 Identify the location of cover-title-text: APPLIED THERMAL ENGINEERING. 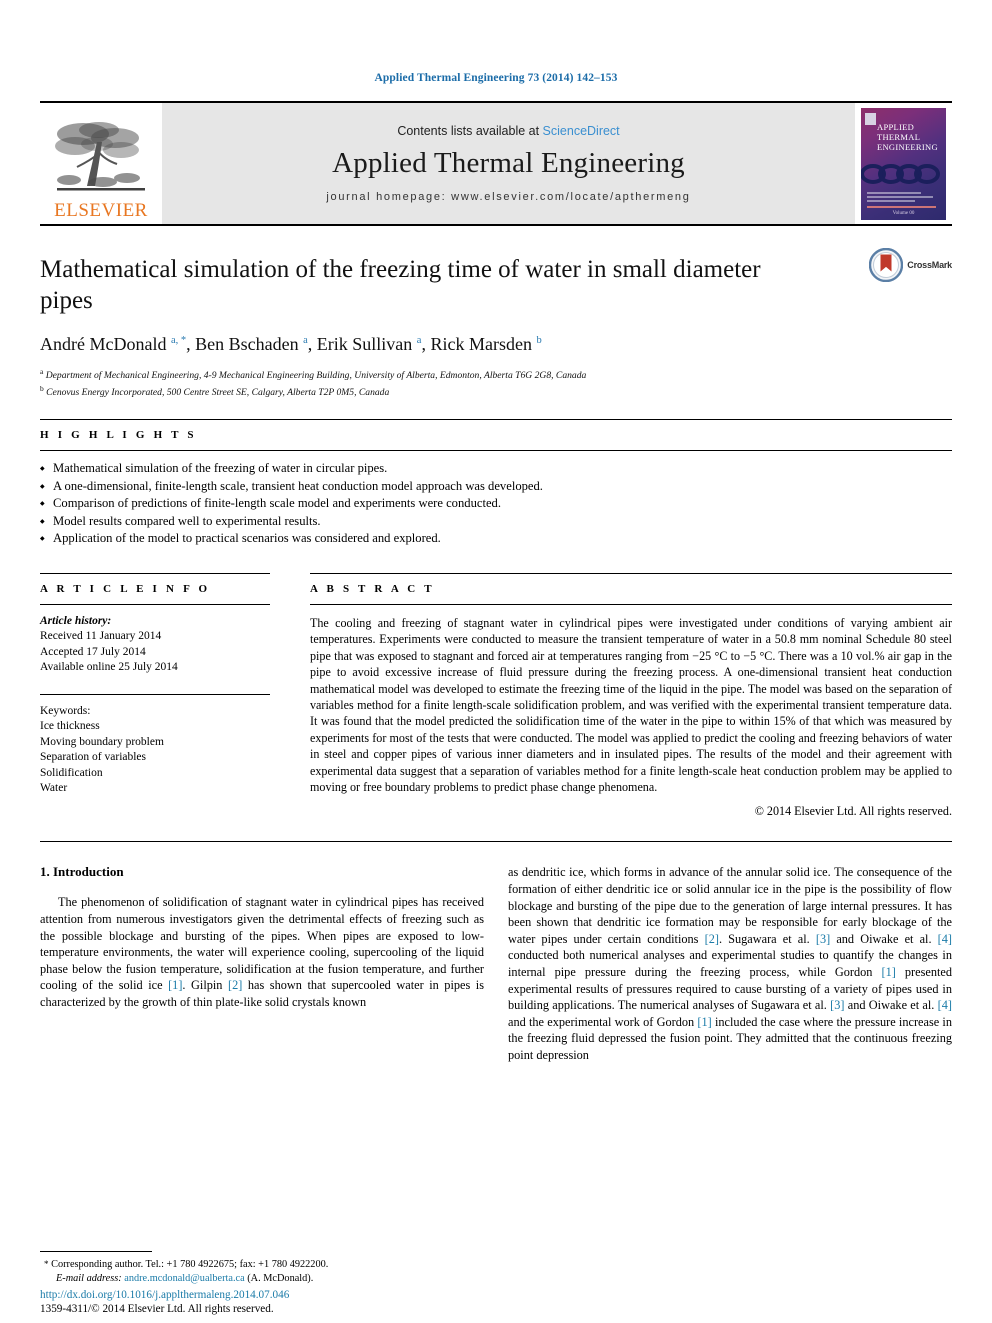
(907, 137).